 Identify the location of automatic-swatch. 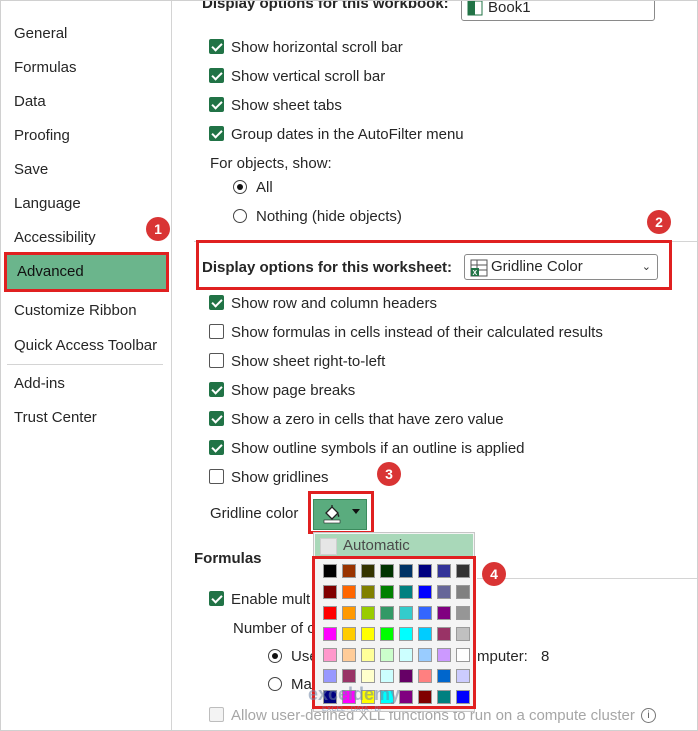
(328, 546).